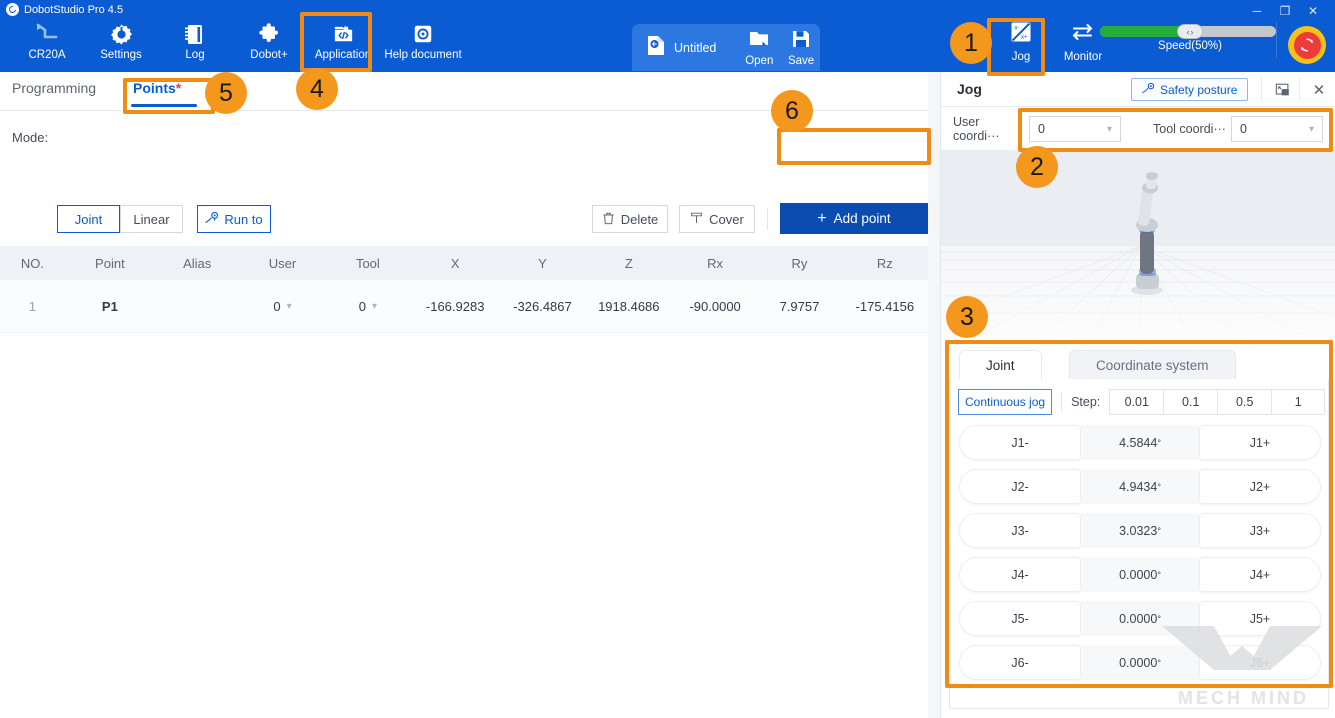 The width and height of the screenshot is (1335, 718). I want to click on open-button: Open, so click(759, 48).